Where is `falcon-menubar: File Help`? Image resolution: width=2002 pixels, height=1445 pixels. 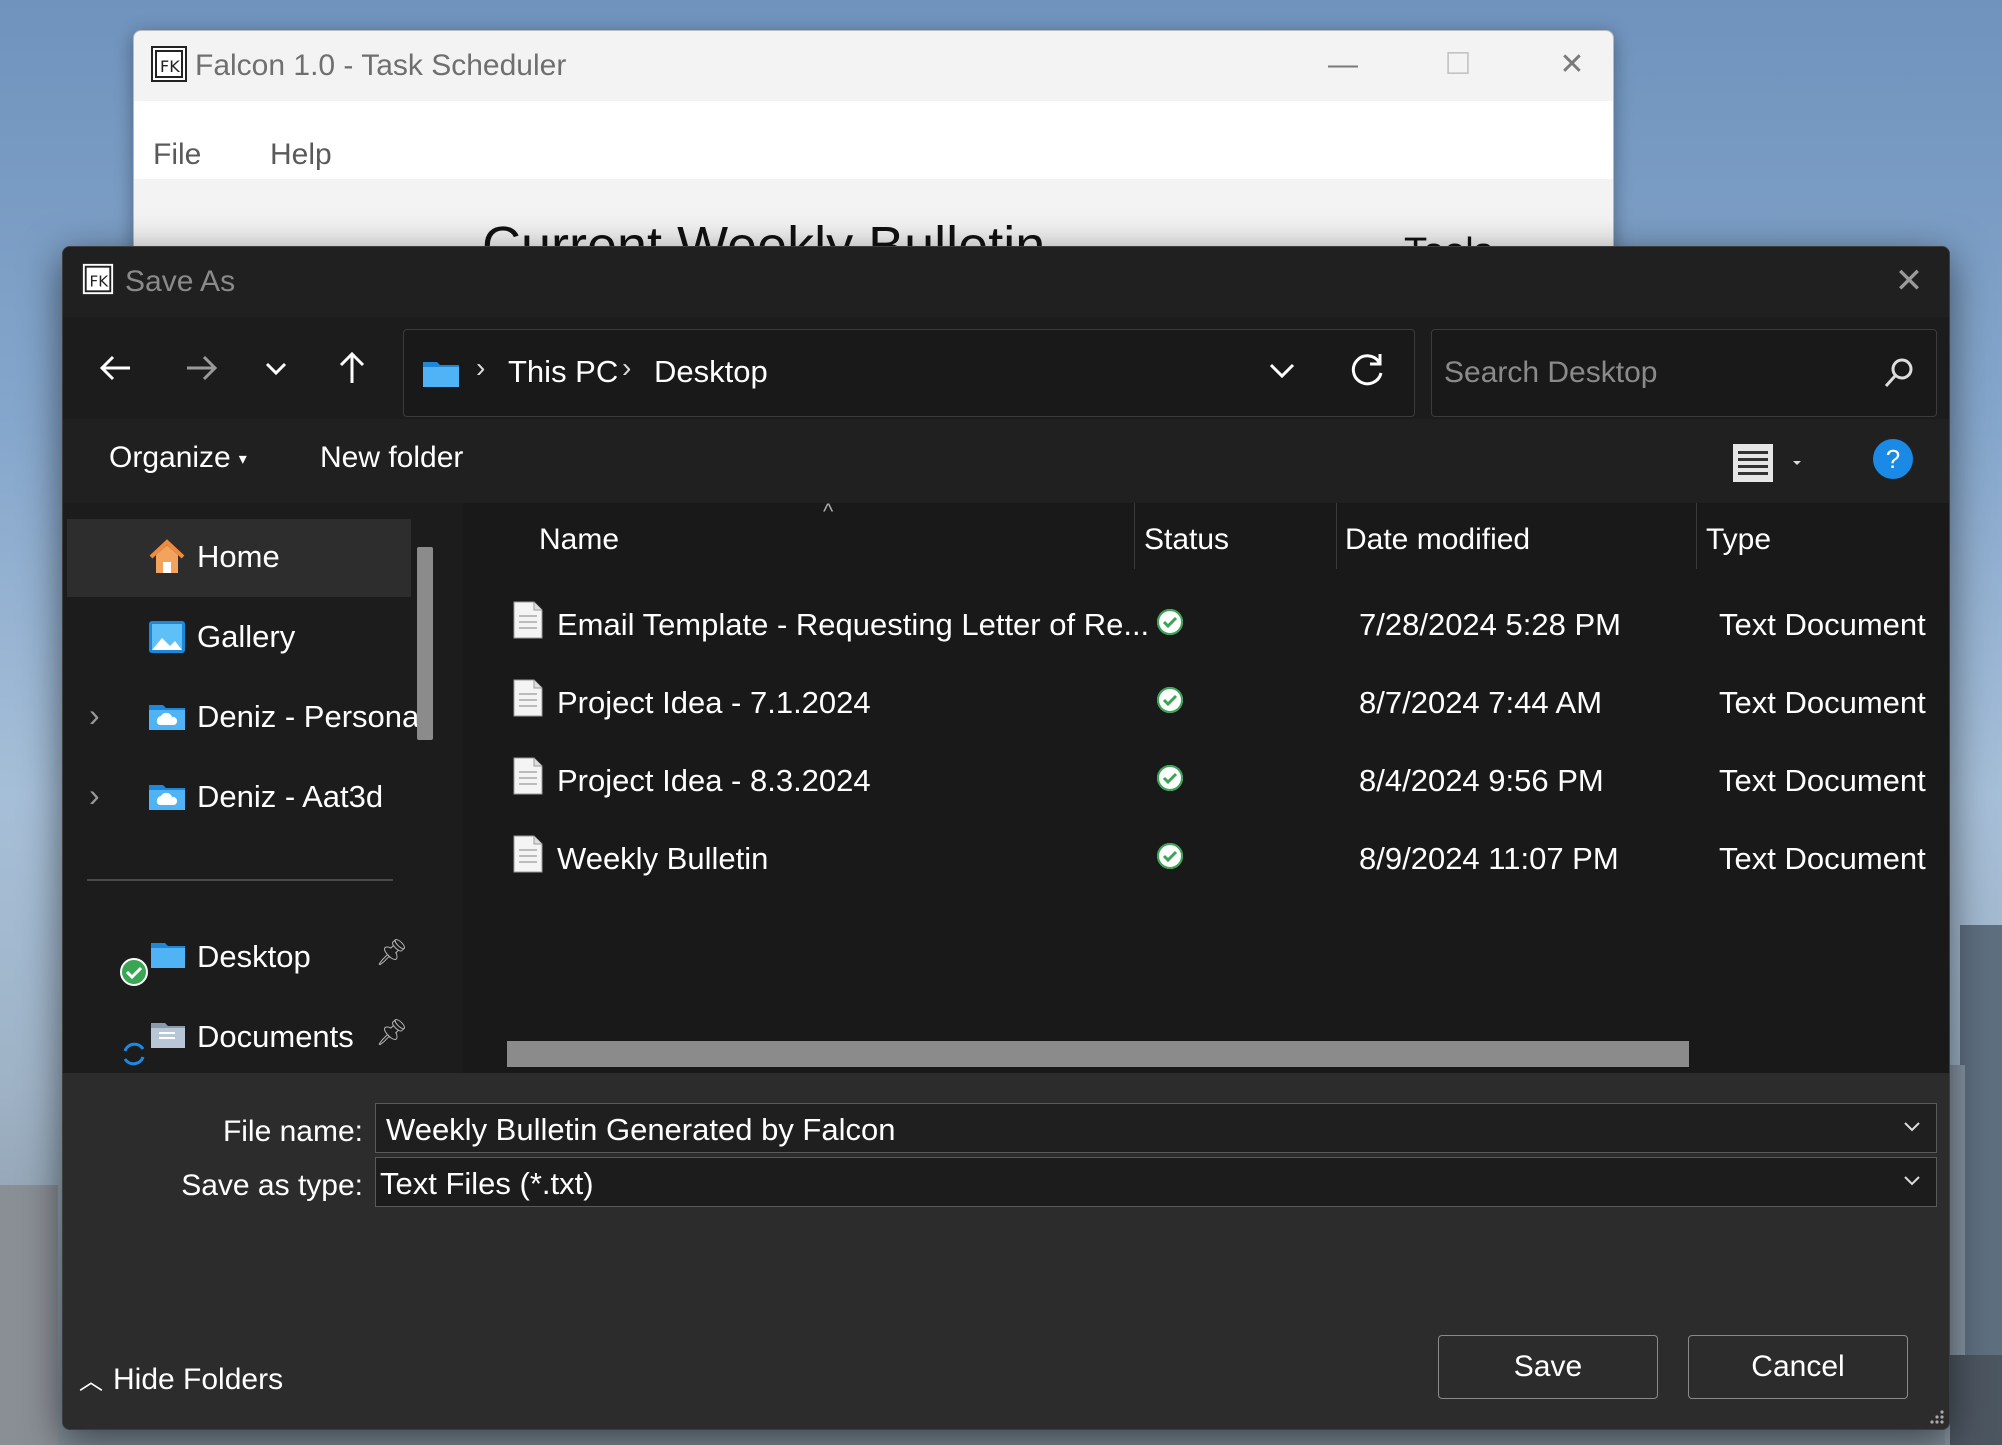
falcon-menubar: File Help is located at coordinates (873, 140).